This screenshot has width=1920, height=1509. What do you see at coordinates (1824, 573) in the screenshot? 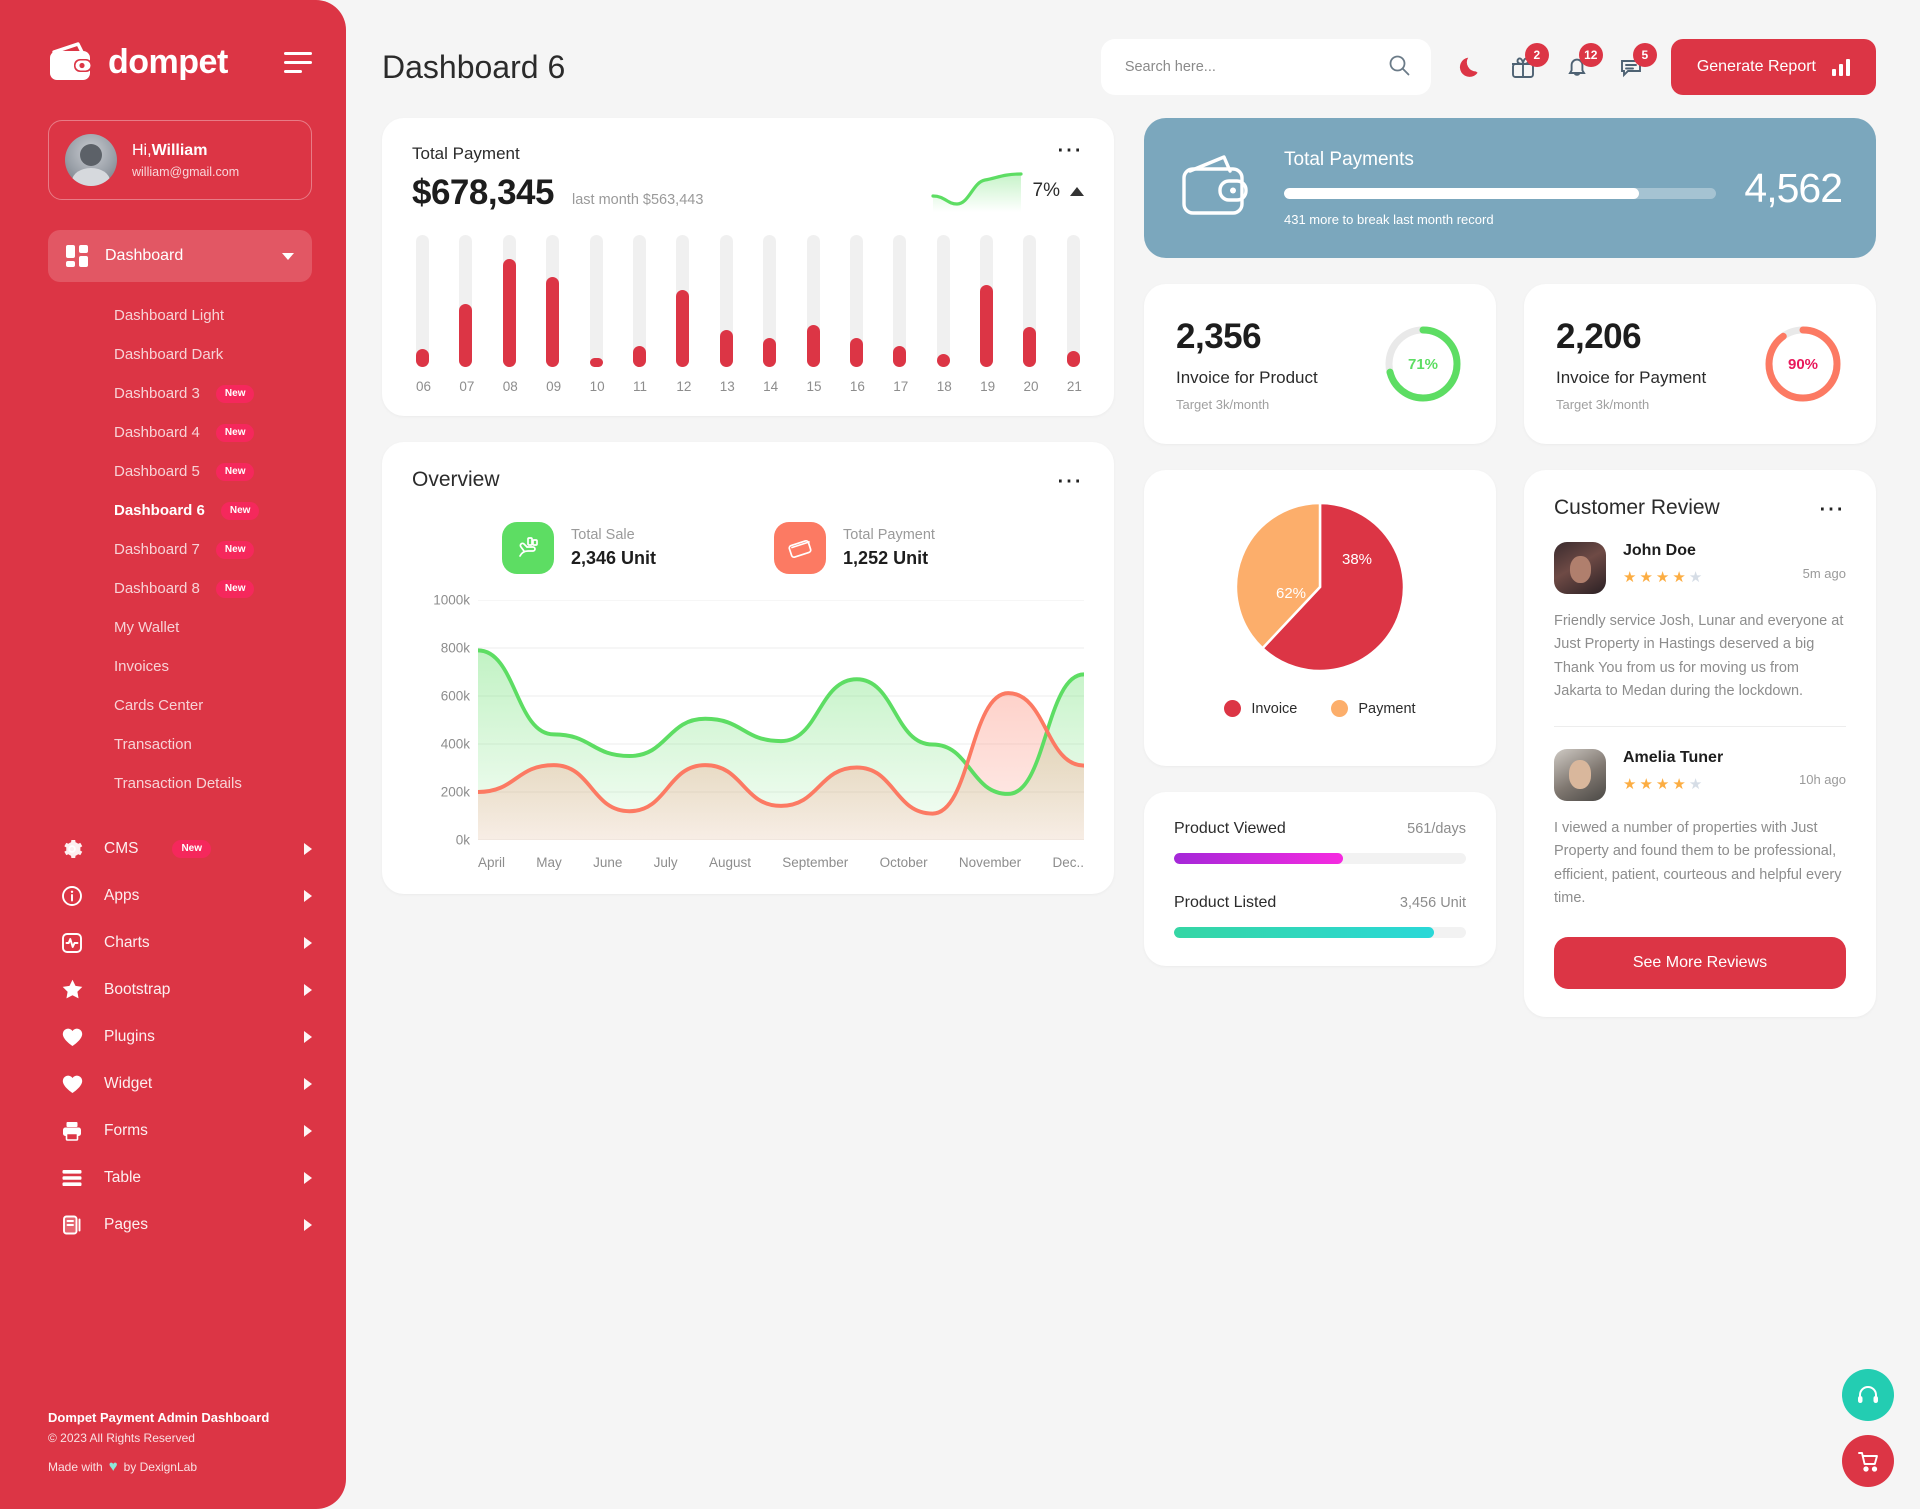
I see `review-time: 5m ago` at bounding box center [1824, 573].